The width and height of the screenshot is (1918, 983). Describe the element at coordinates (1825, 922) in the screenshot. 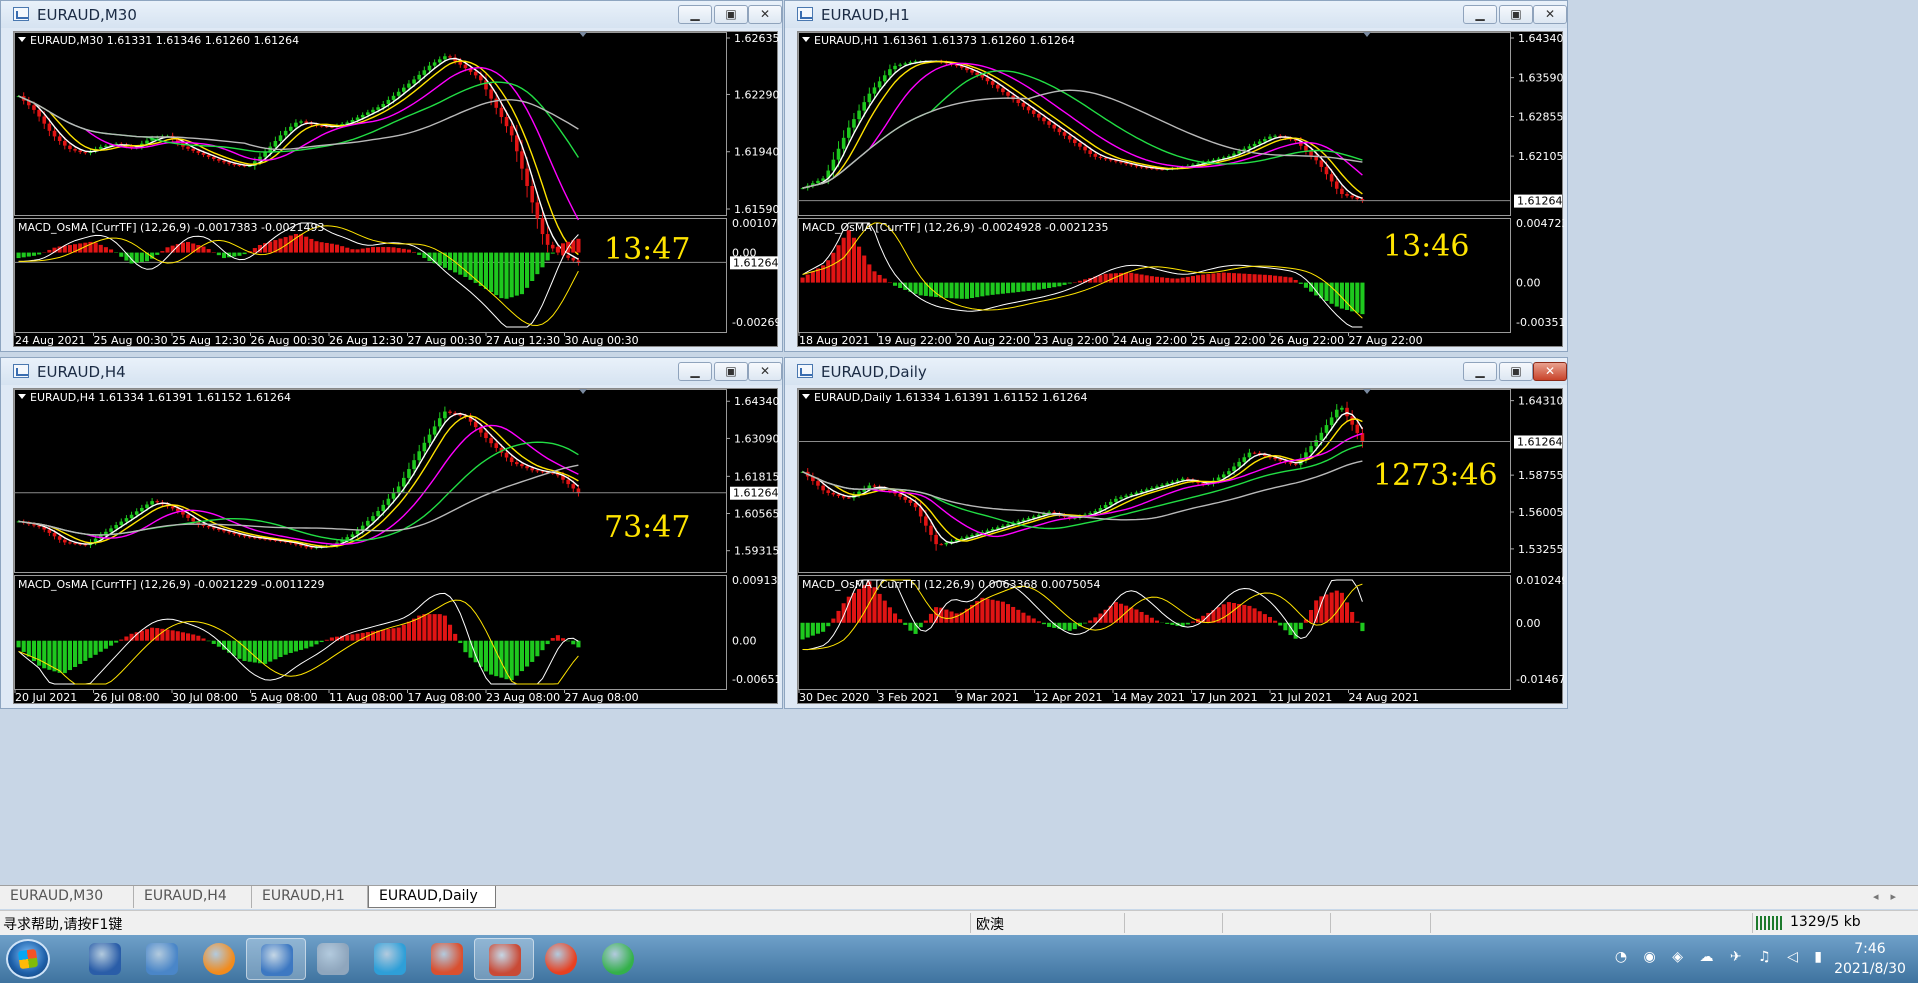

I see `status-traffic: 1329/5 kb` at that location.